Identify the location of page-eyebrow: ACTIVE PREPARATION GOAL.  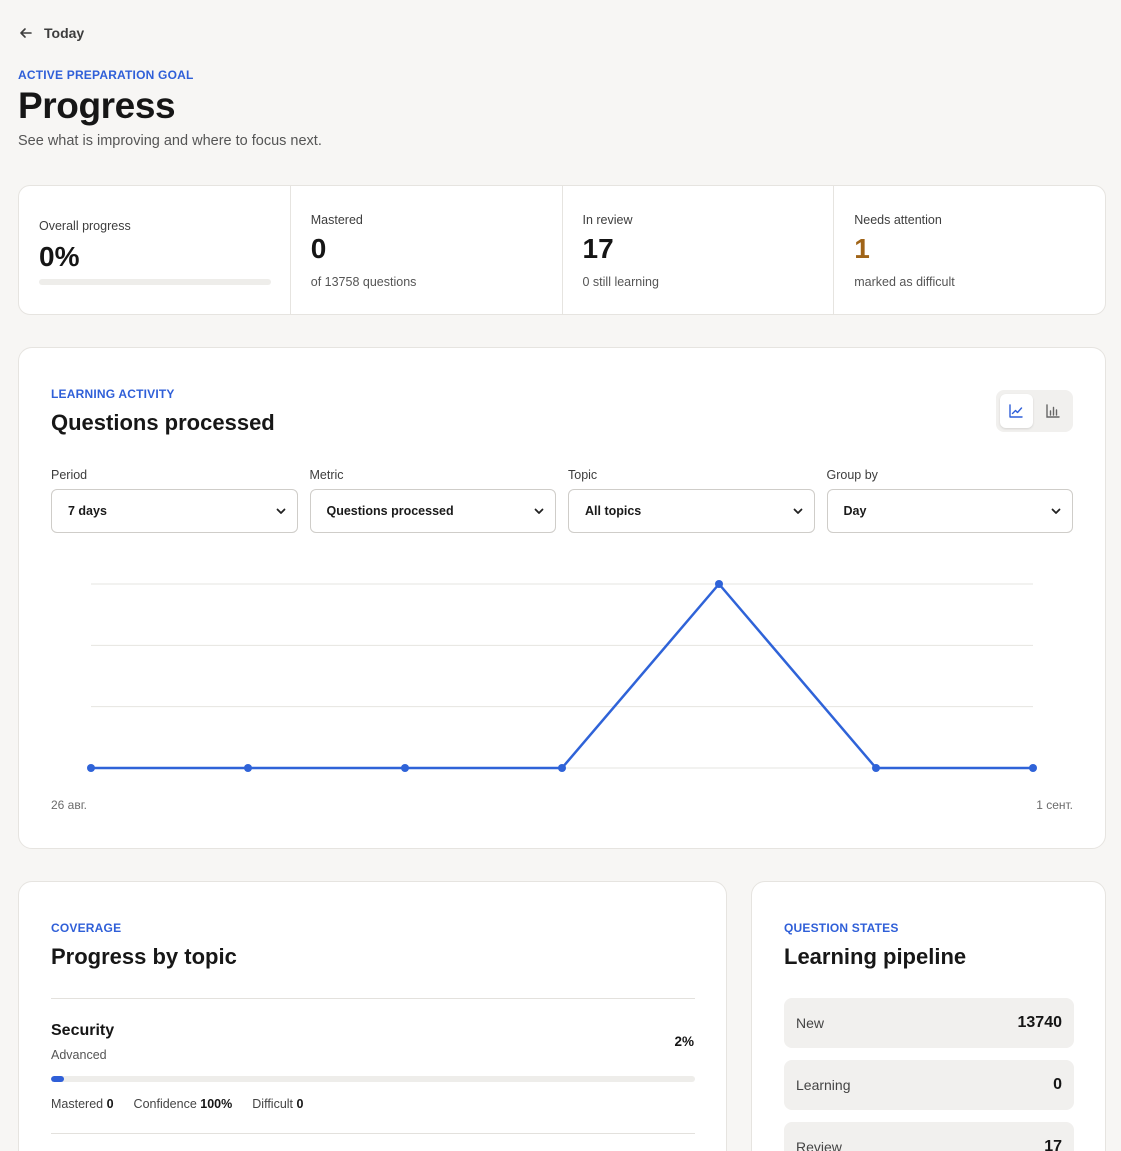
(106, 75).